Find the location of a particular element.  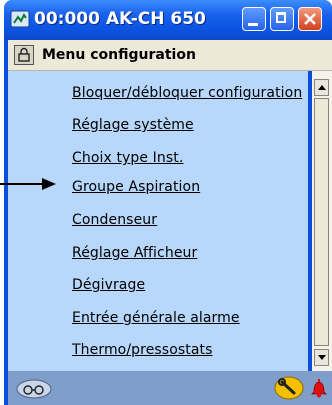

close-icon is located at coordinates (310, 19).